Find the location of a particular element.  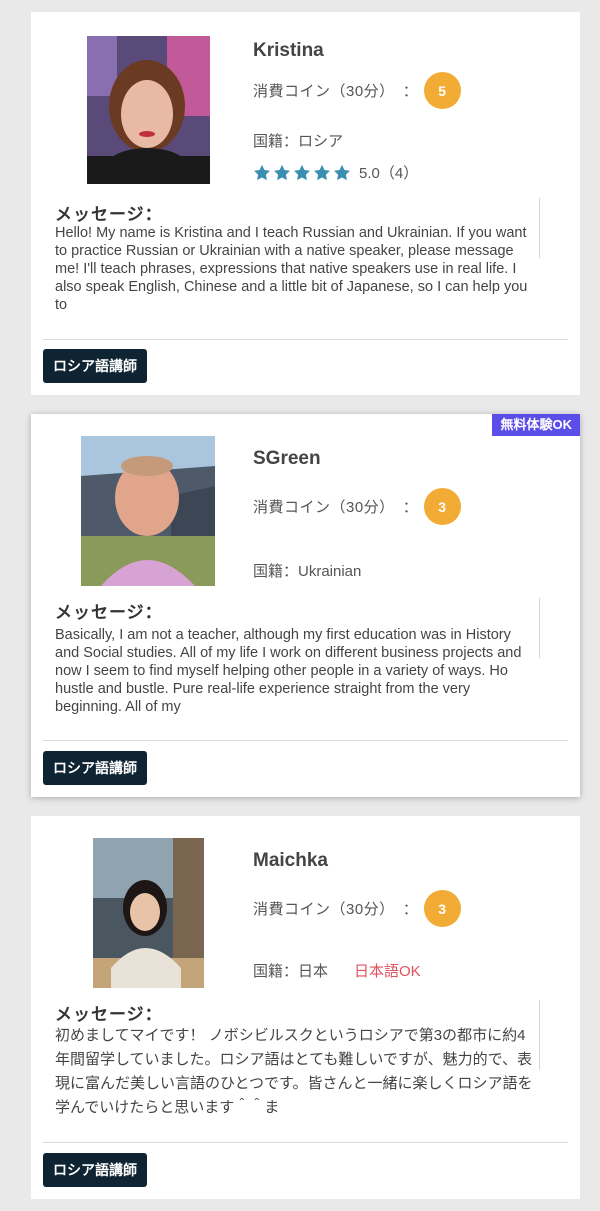

nationality: 国籍：ロシア is located at coordinates (298, 141).